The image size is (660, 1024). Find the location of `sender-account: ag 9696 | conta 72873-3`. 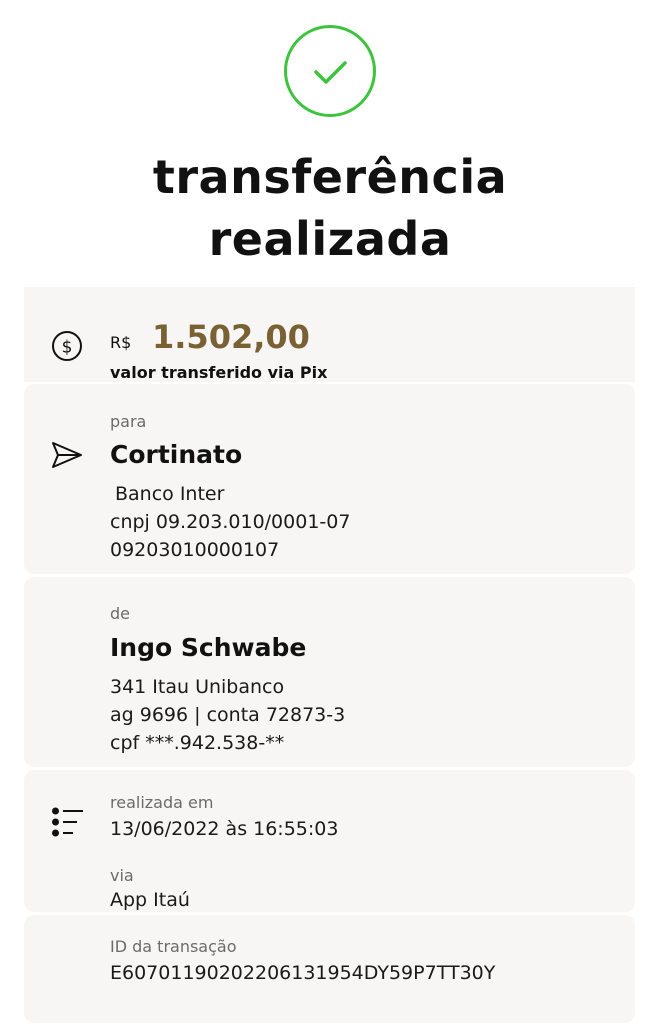

sender-account: ag 9696 | conta 72873-3 is located at coordinates (228, 715).